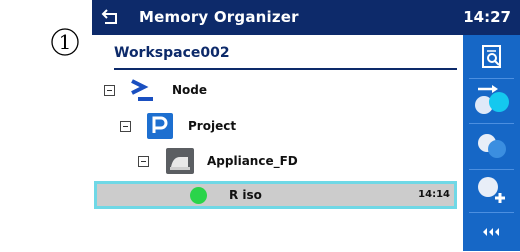  What do you see at coordinates (306, 17) in the screenshot?
I see `title-bar: Memory Organizer 14:27` at bounding box center [306, 17].